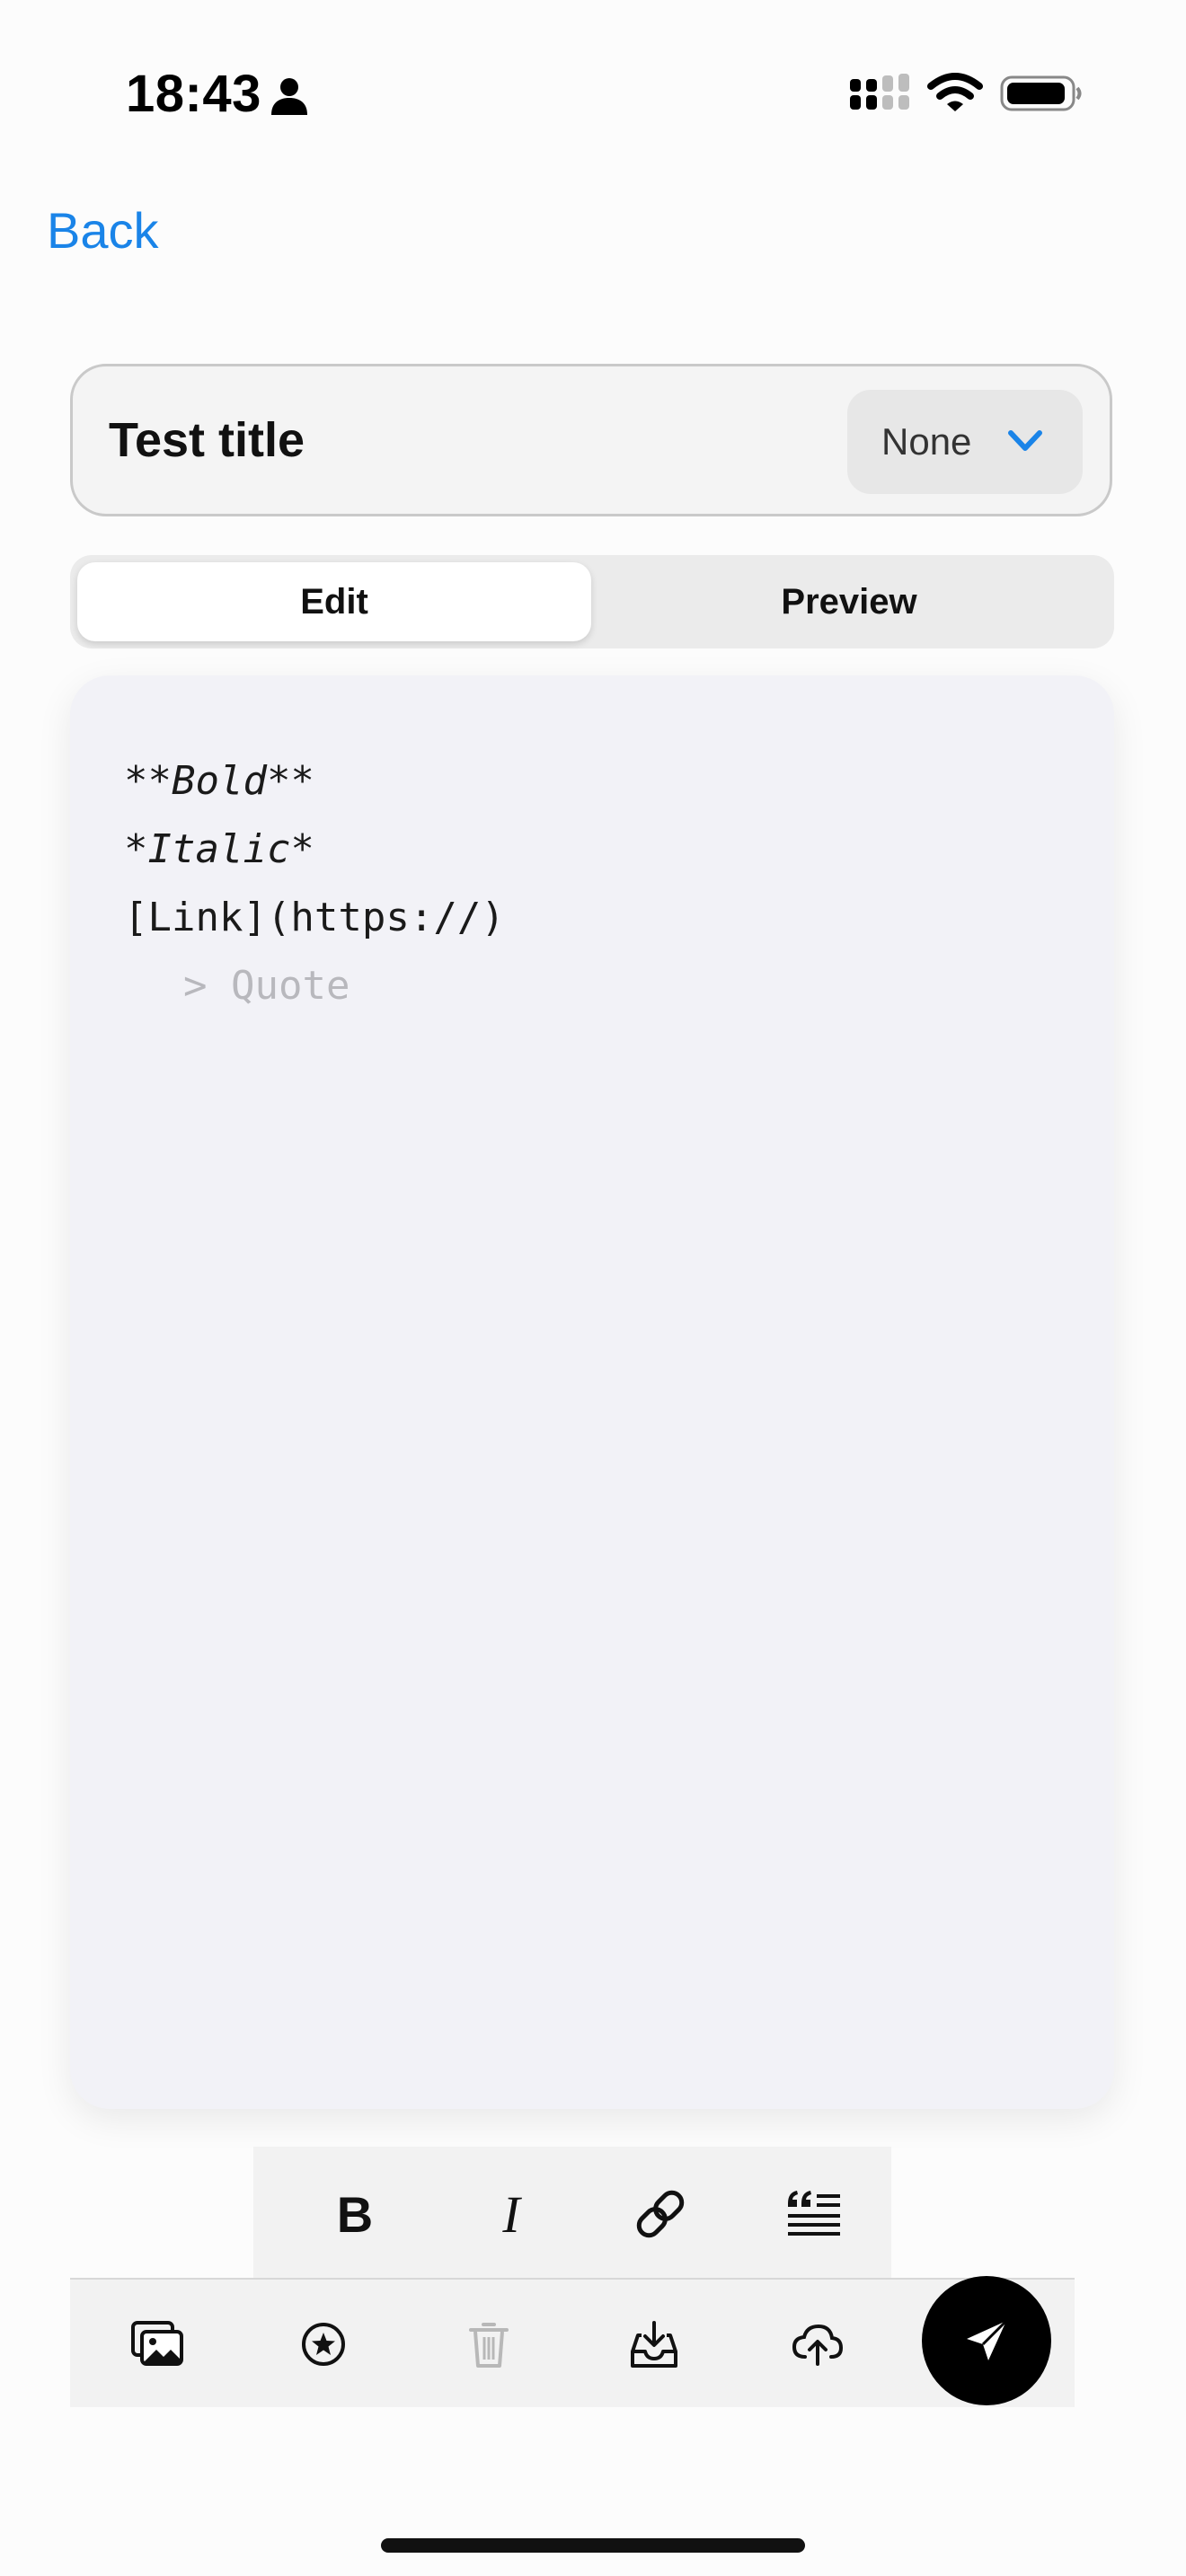 This screenshot has height=2576, width=1186. I want to click on editor-line: [Link](https://), so click(314, 917).